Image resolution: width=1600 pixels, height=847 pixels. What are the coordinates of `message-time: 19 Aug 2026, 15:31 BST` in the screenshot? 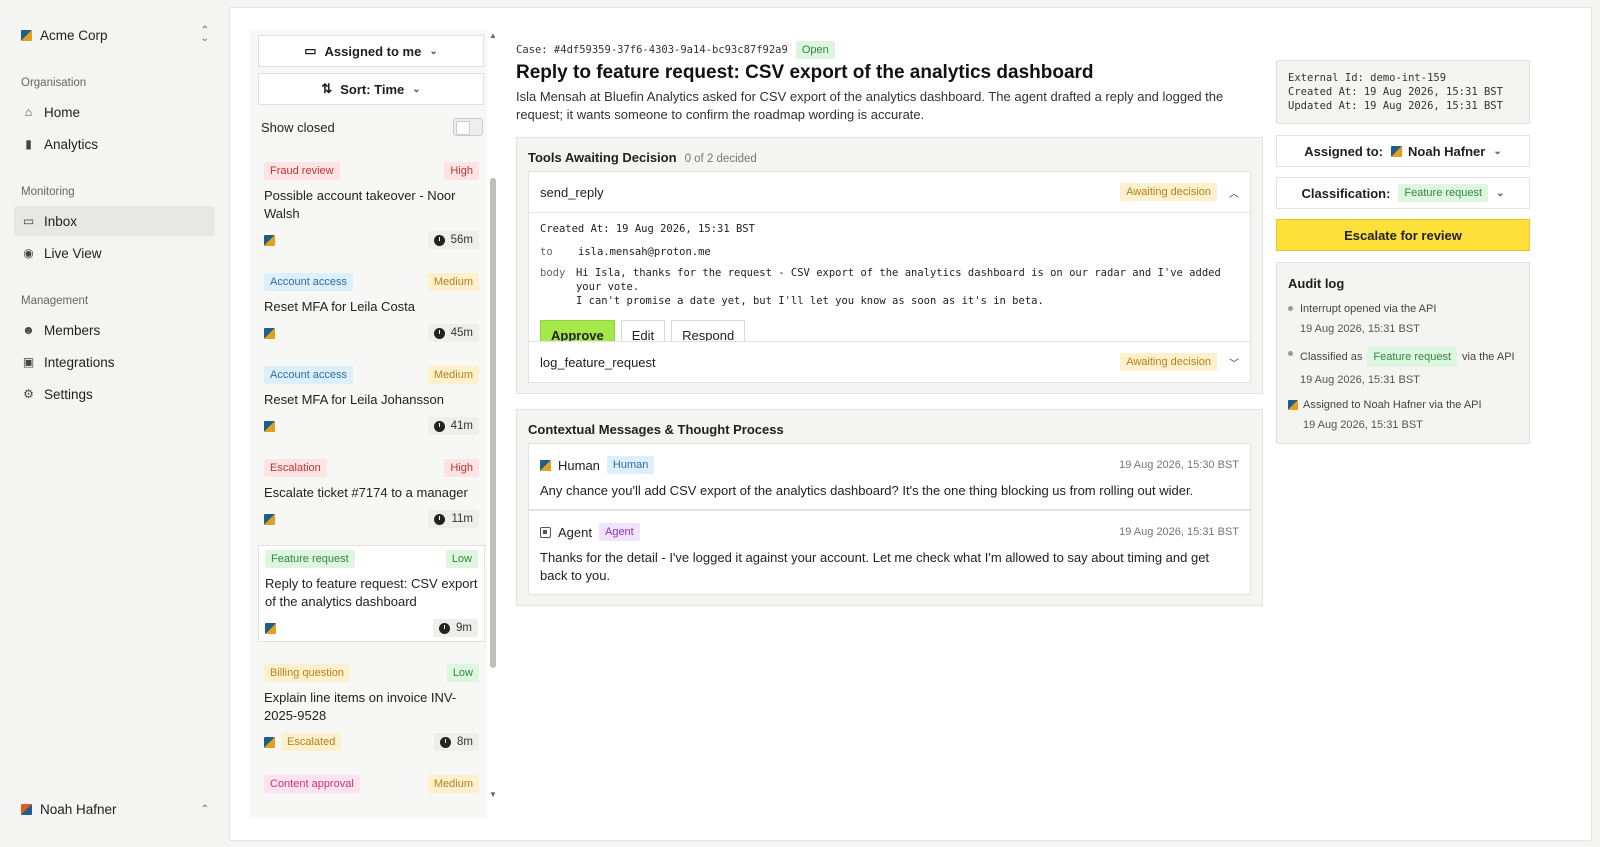 It's located at (1179, 532).